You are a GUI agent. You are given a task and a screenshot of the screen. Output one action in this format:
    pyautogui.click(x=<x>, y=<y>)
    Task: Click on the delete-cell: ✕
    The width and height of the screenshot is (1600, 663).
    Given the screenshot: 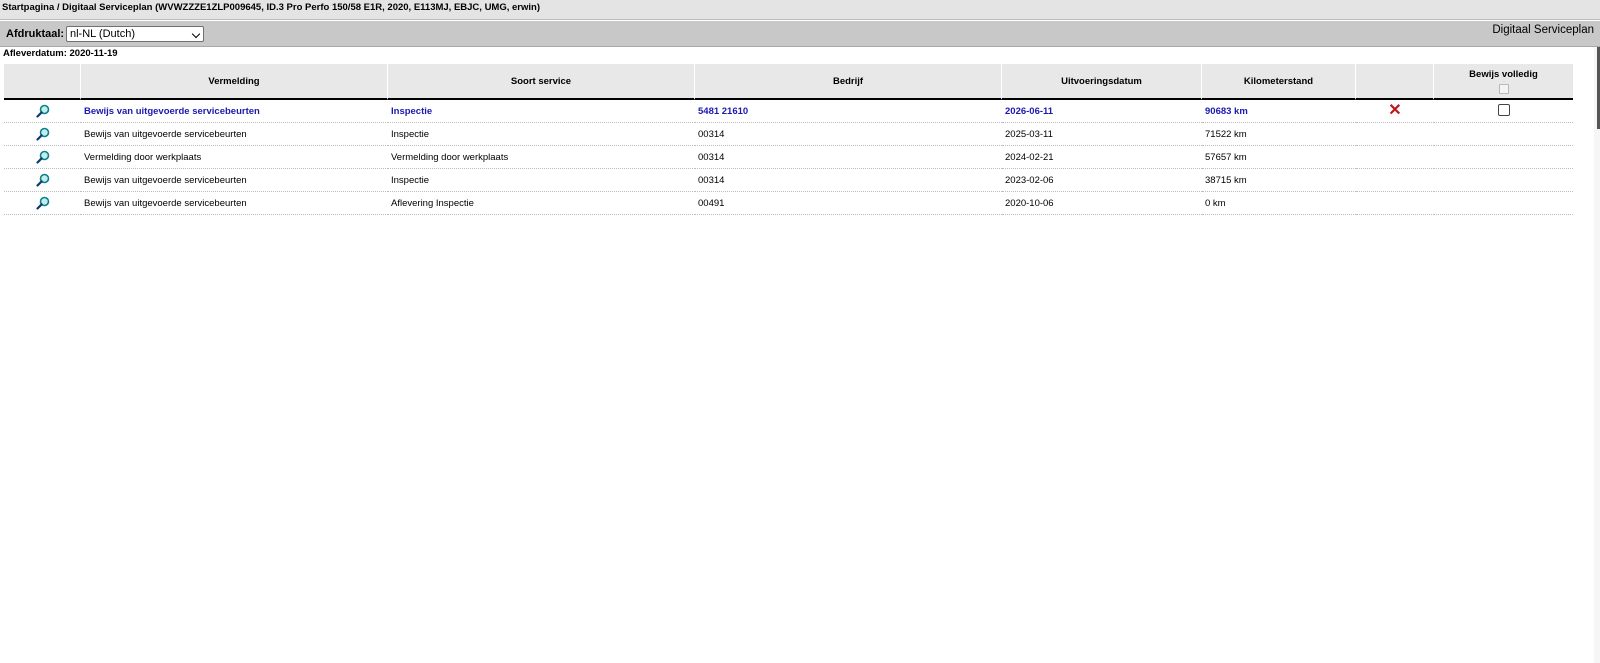 What is the action you would take?
    pyautogui.click(x=1395, y=111)
    